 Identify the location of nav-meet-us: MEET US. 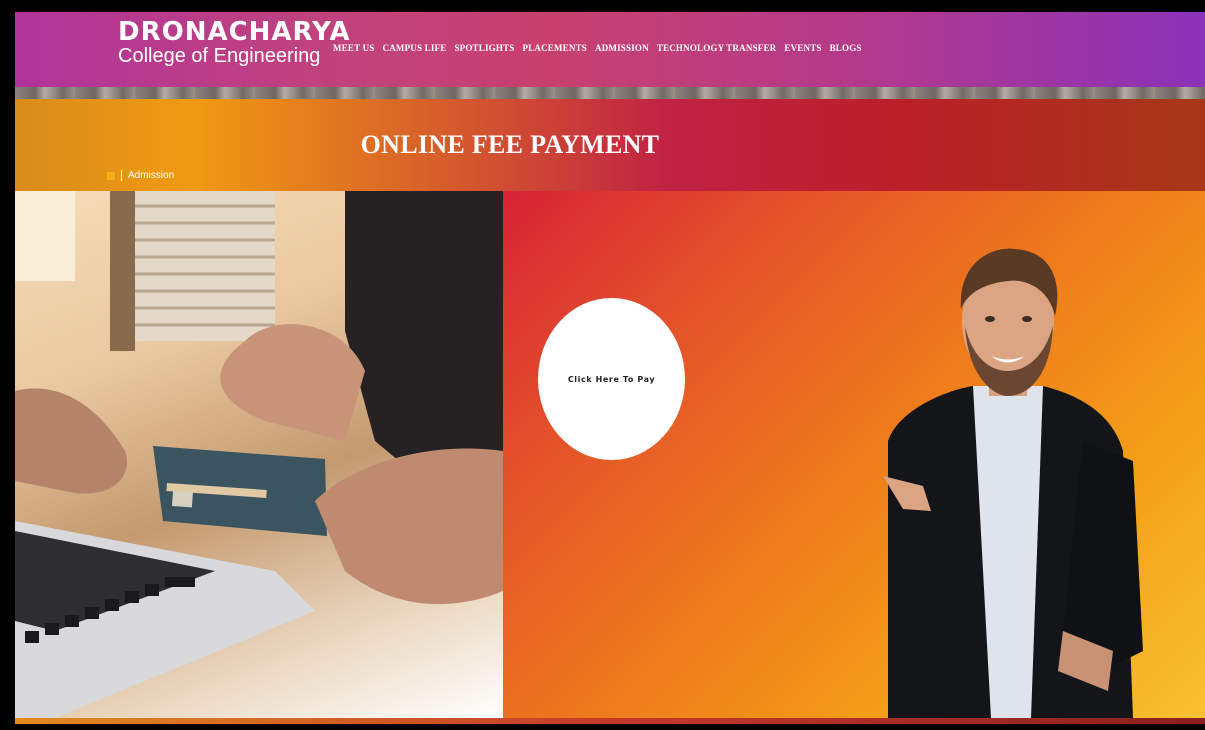
(354, 48).